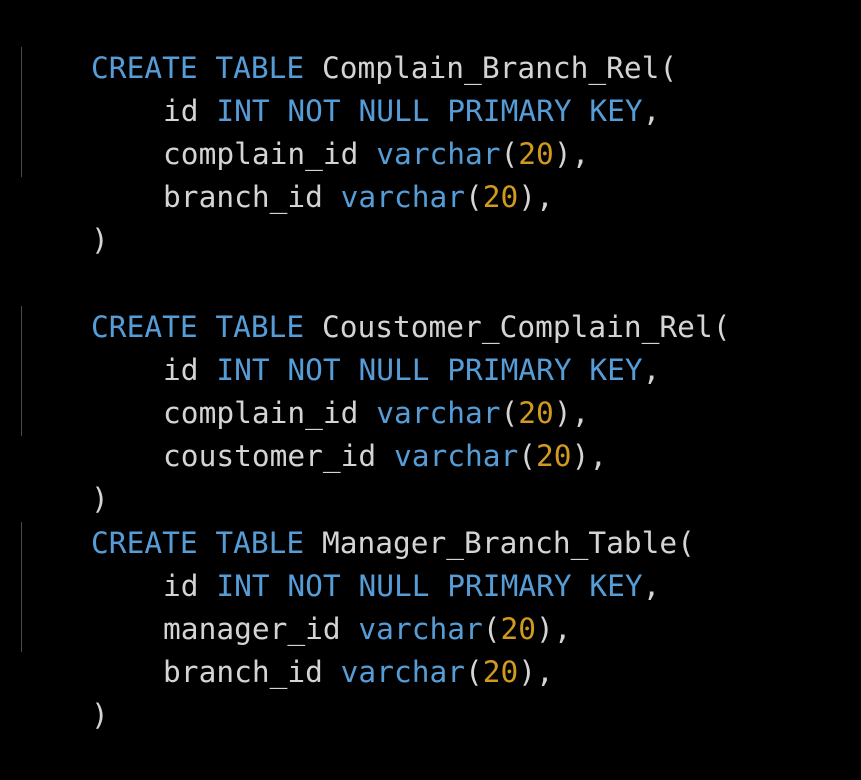  What do you see at coordinates (270, 456) in the screenshot?
I see `column-name: coustomer_id` at bounding box center [270, 456].